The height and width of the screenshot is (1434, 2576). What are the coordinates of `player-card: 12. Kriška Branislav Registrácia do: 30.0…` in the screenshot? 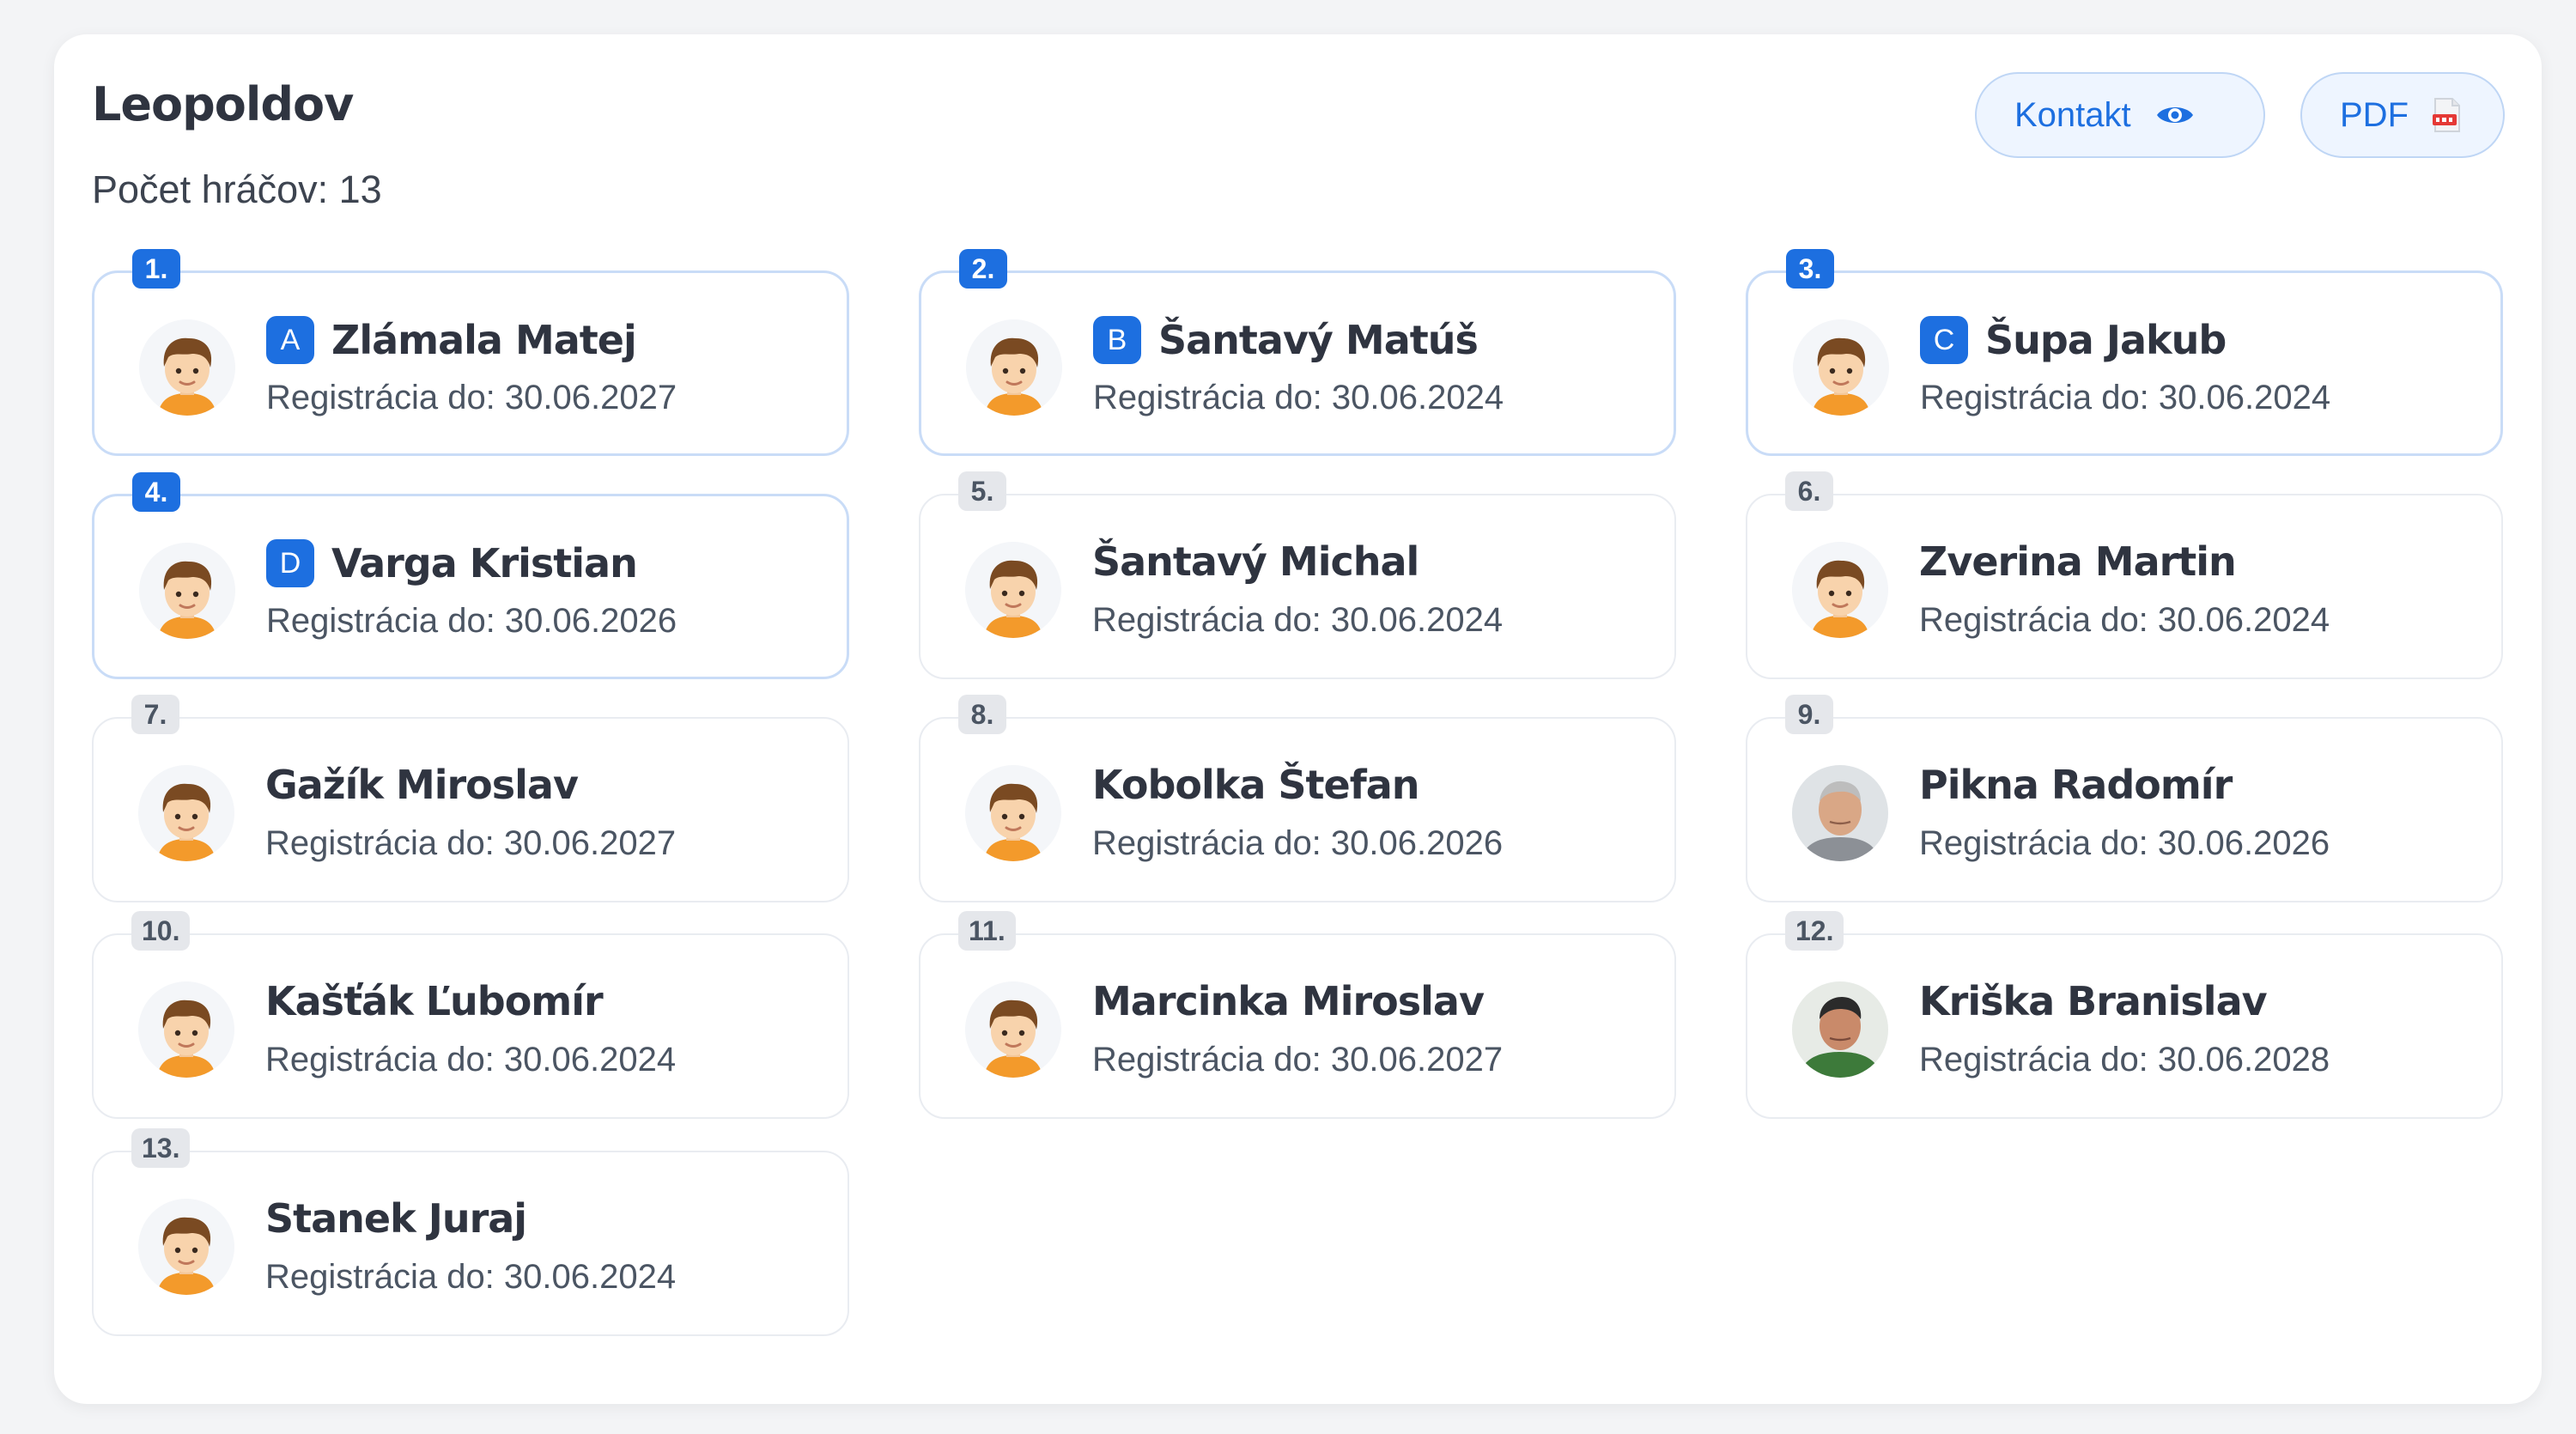 It's located at (2124, 1015).